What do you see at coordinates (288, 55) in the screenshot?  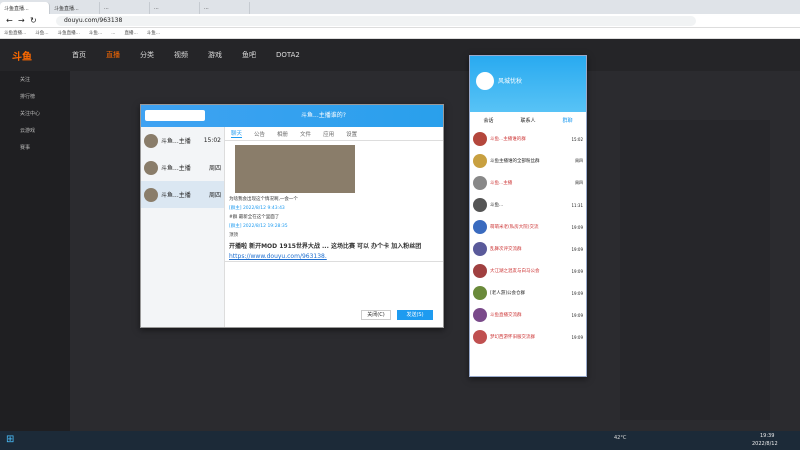 I see `nav-item: DOTA2` at bounding box center [288, 55].